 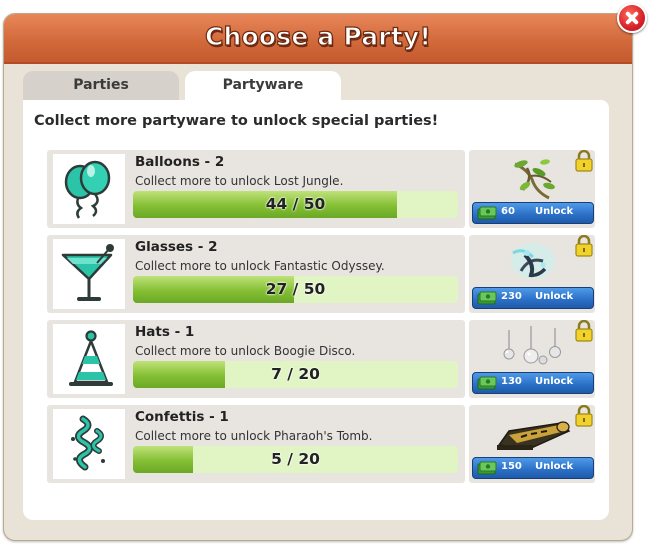 I want to click on unlock-card-boogie-disco: 130 Unlock, so click(x=532, y=359).